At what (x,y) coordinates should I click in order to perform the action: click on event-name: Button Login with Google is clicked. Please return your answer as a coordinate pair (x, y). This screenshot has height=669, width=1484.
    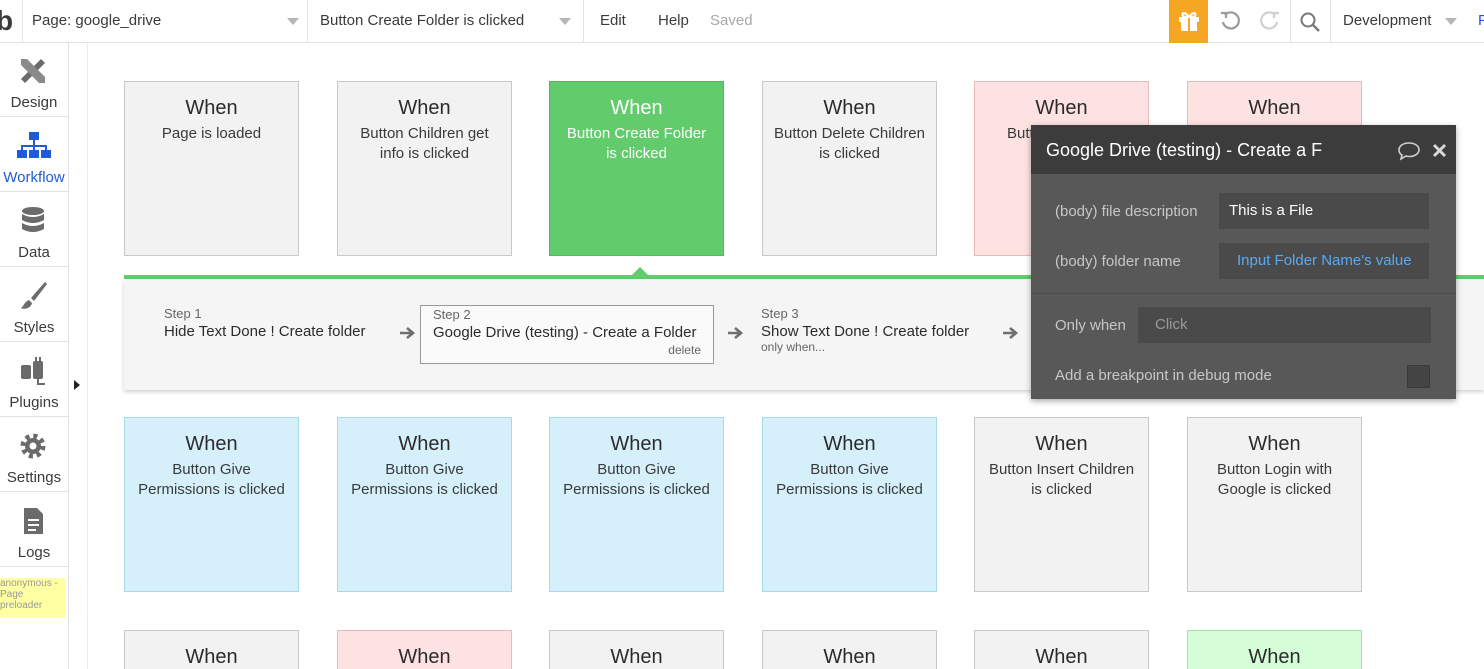
    Looking at the image, I should click on (1274, 479).